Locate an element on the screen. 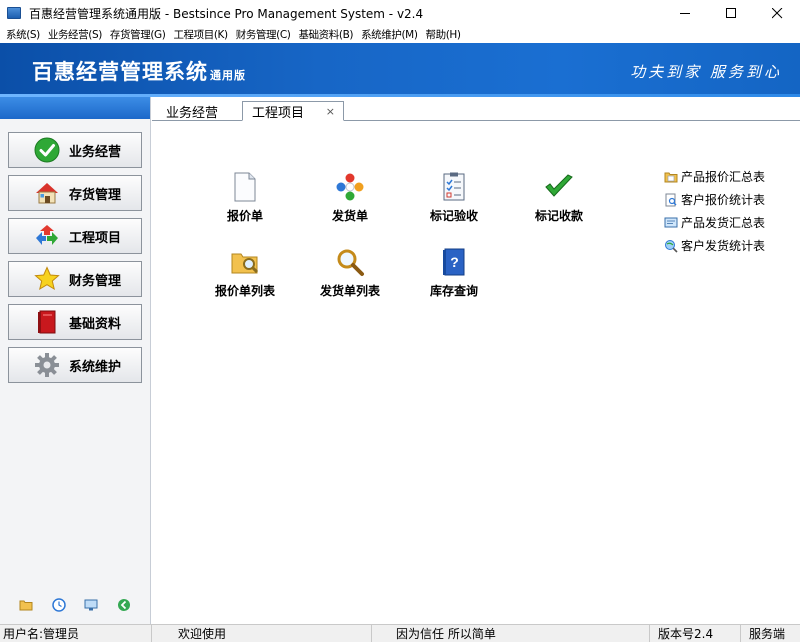 The image size is (800, 642). close-button is located at coordinates (777, 13).